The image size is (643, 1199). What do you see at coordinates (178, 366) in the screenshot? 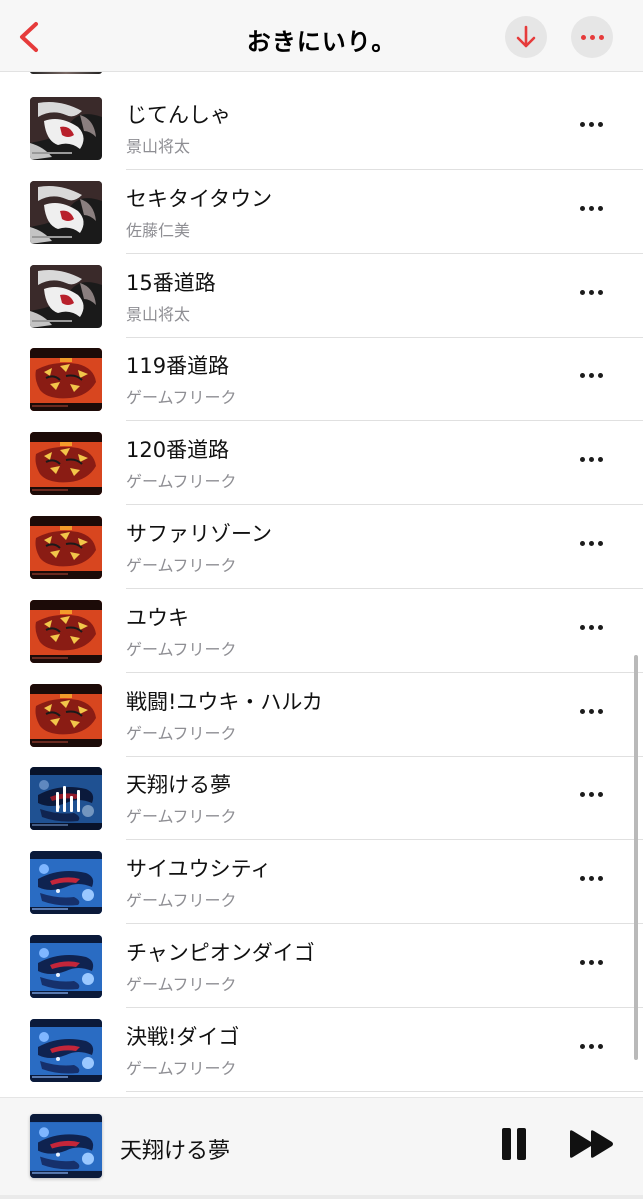
I see `song-title: 119番道路` at bounding box center [178, 366].